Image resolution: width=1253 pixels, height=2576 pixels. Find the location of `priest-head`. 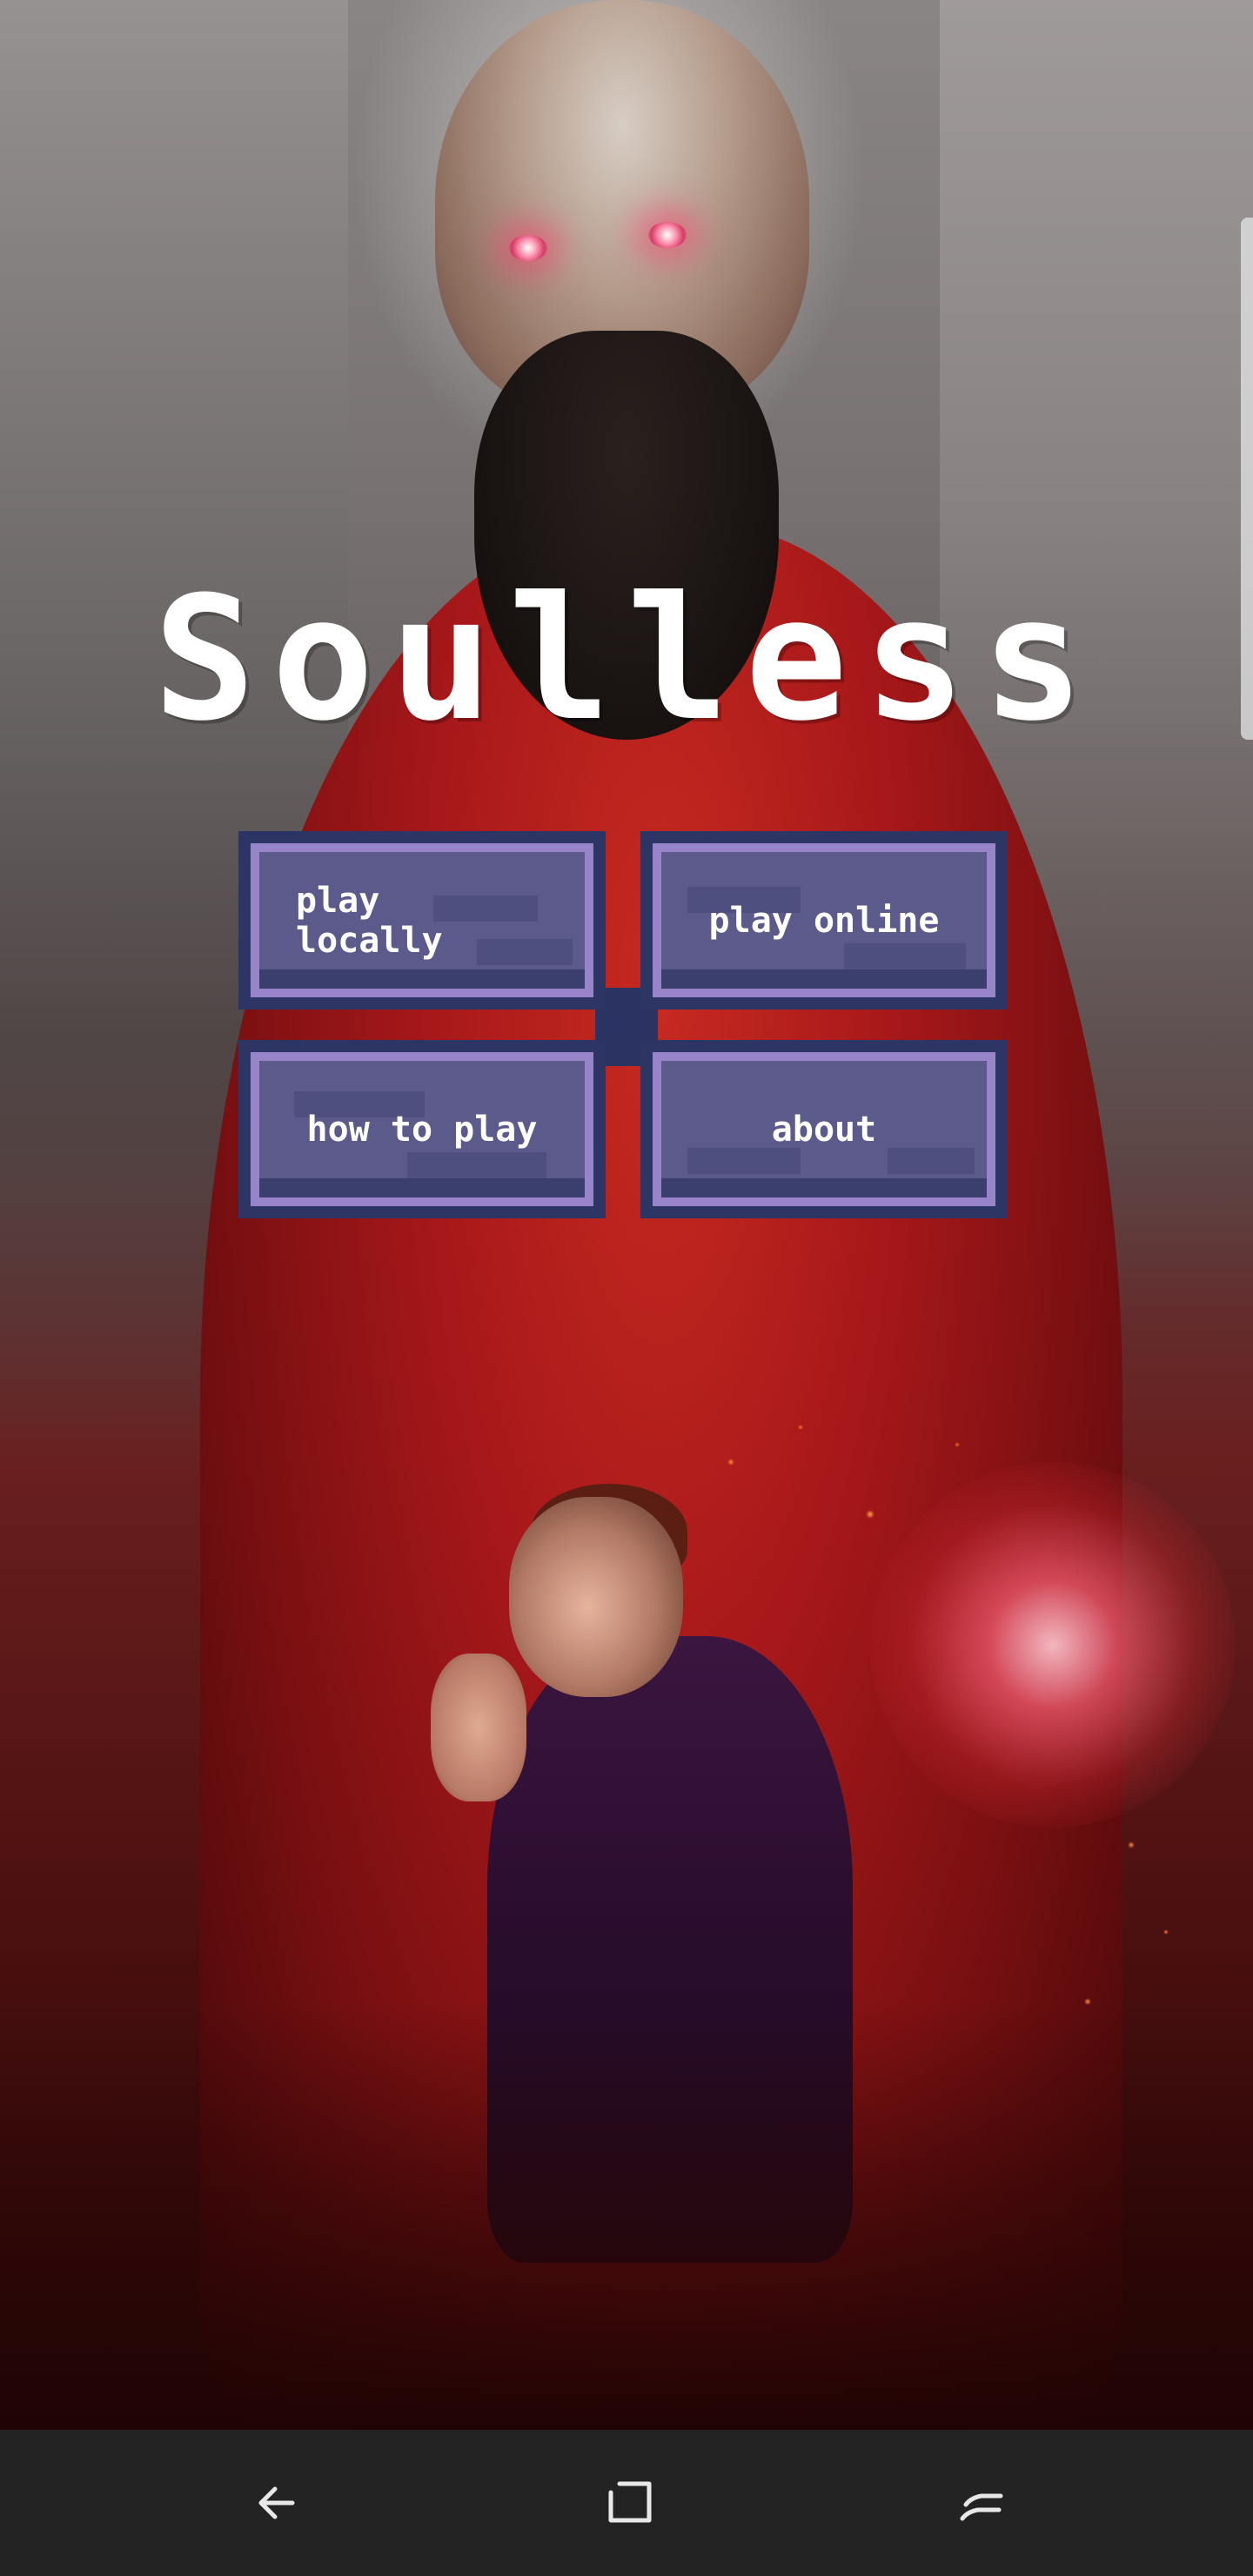

priest-head is located at coordinates (596, 1597).